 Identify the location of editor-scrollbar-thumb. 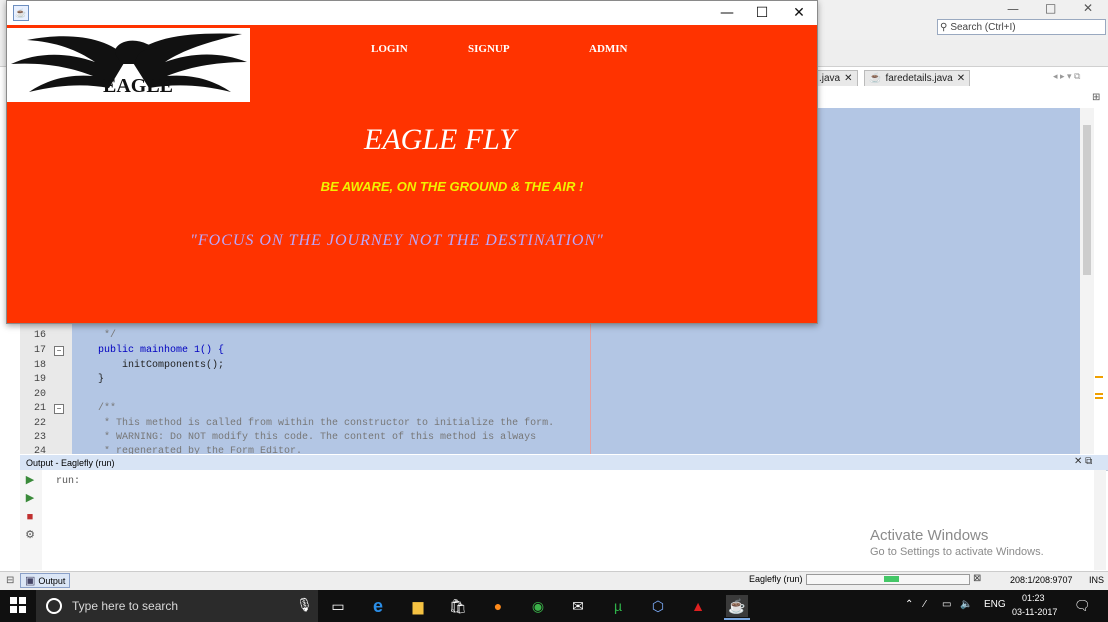
(1087, 200).